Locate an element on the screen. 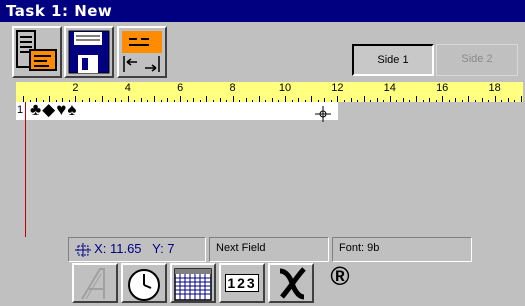 The width and height of the screenshot is (525, 306). time-button is located at coordinates (144, 283).